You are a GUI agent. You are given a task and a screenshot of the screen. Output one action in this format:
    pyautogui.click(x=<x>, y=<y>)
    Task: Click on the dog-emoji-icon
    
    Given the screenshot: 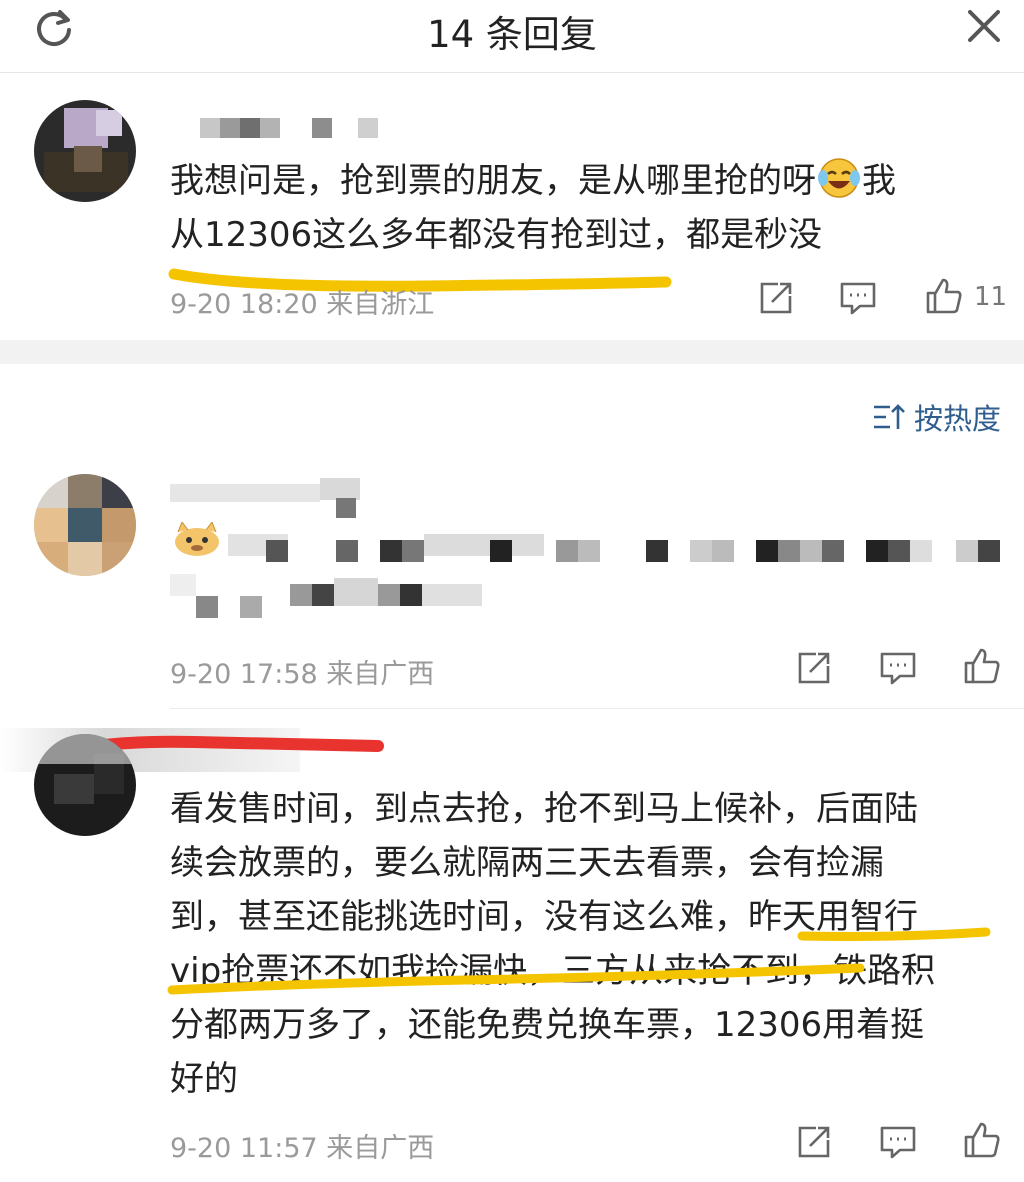 What is the action you would take?
    pyautogui.click(x=197, y=539)
    